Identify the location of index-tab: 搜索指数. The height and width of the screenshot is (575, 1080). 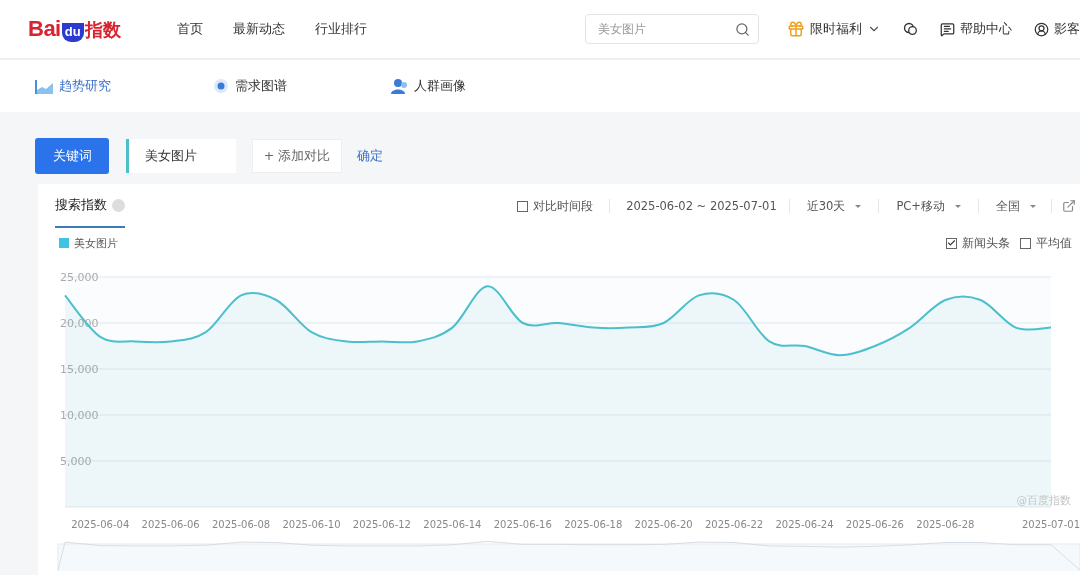
(90, 206).